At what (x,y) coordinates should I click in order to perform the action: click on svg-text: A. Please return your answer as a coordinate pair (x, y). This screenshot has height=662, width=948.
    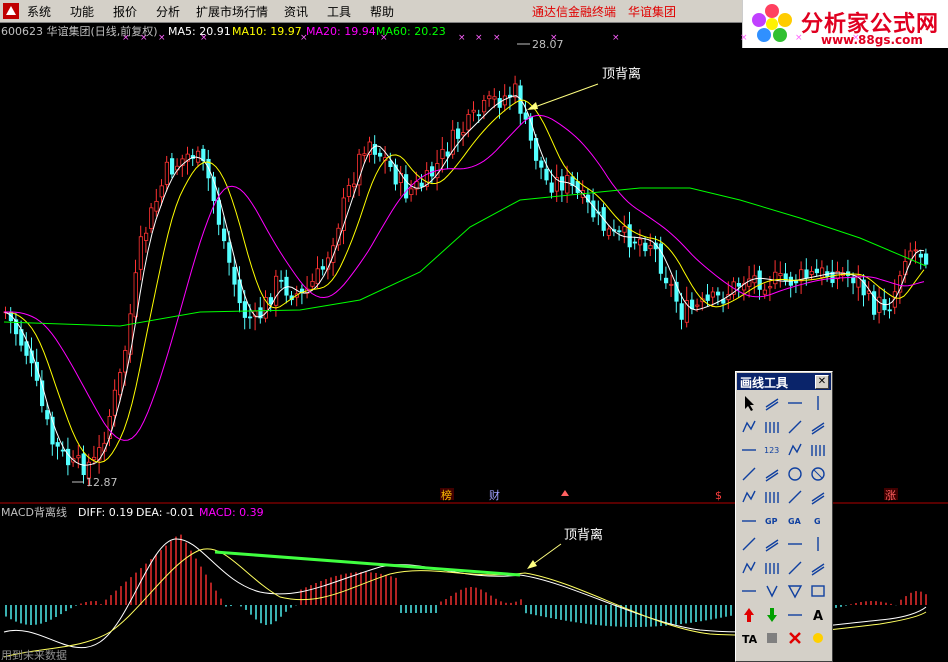
    Looking at the image, I should click on (818, 616).